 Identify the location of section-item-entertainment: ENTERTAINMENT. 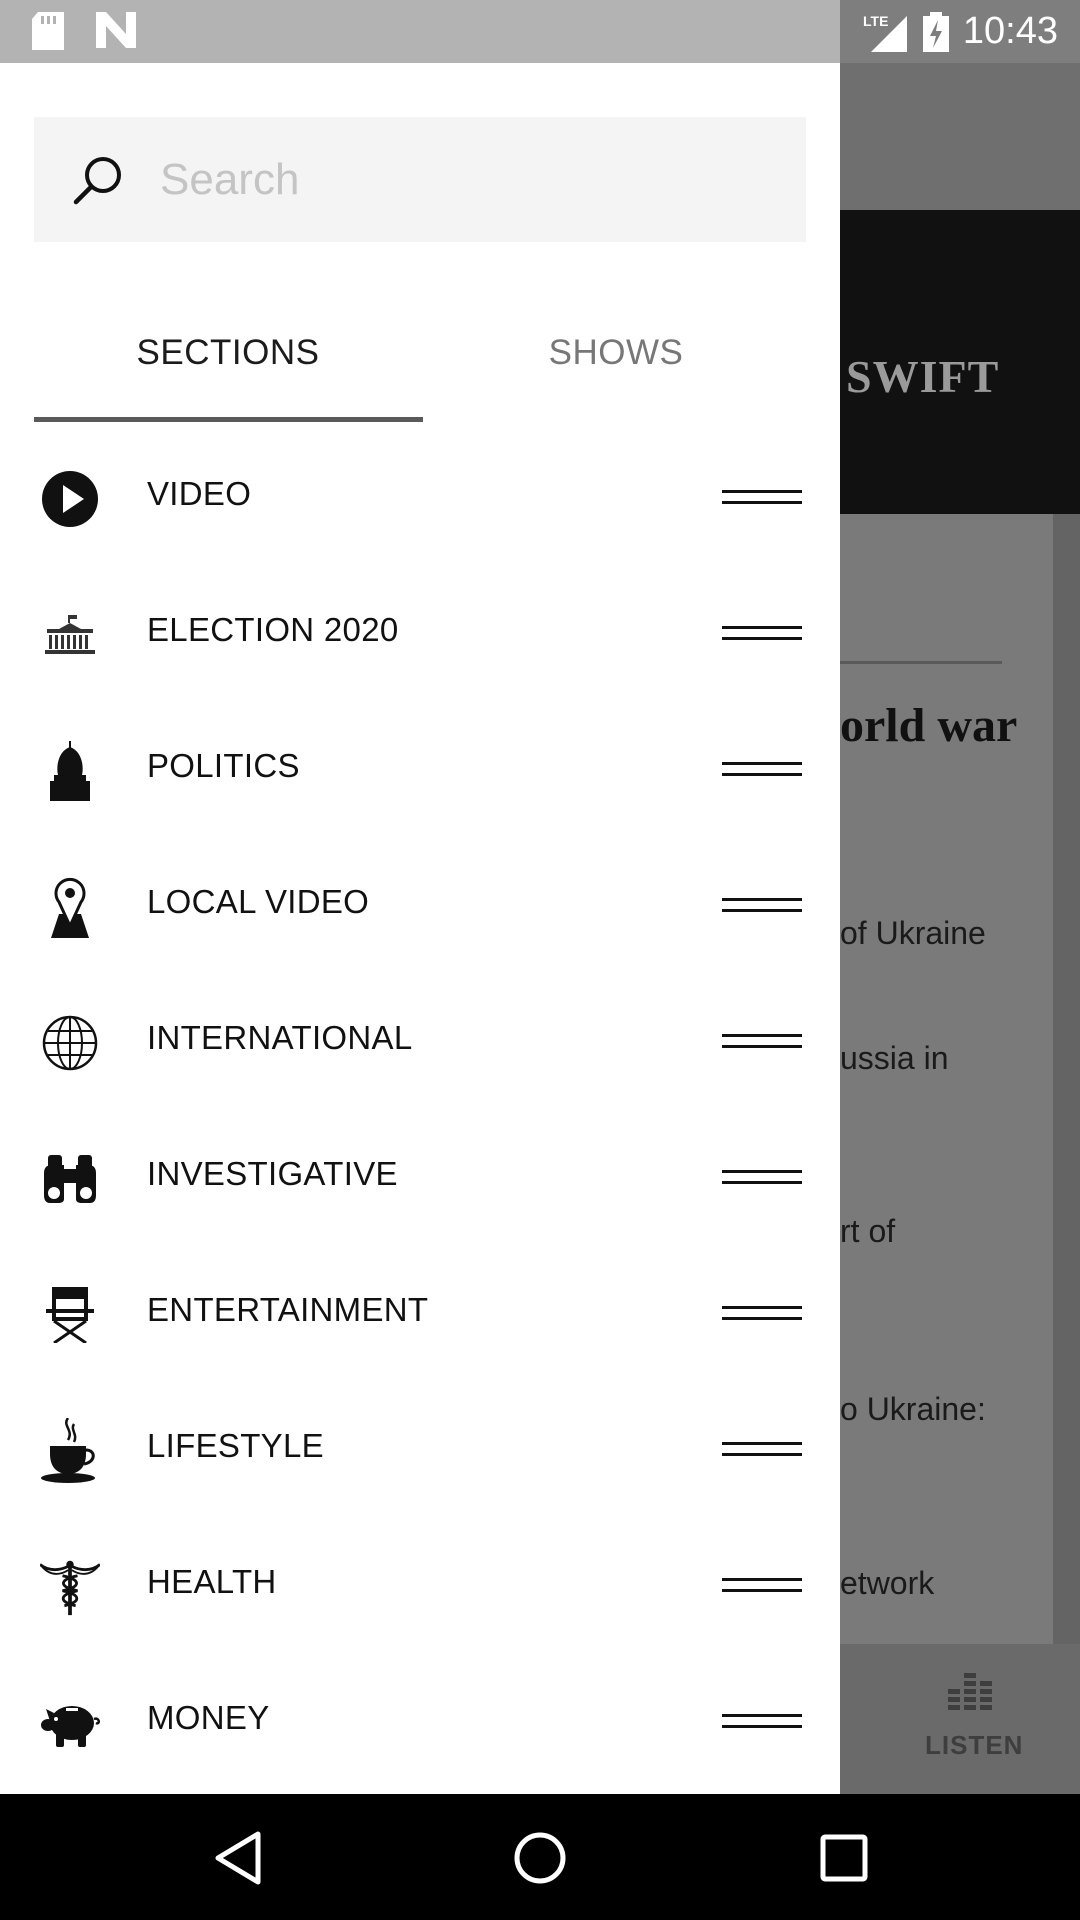
(420, 1315).